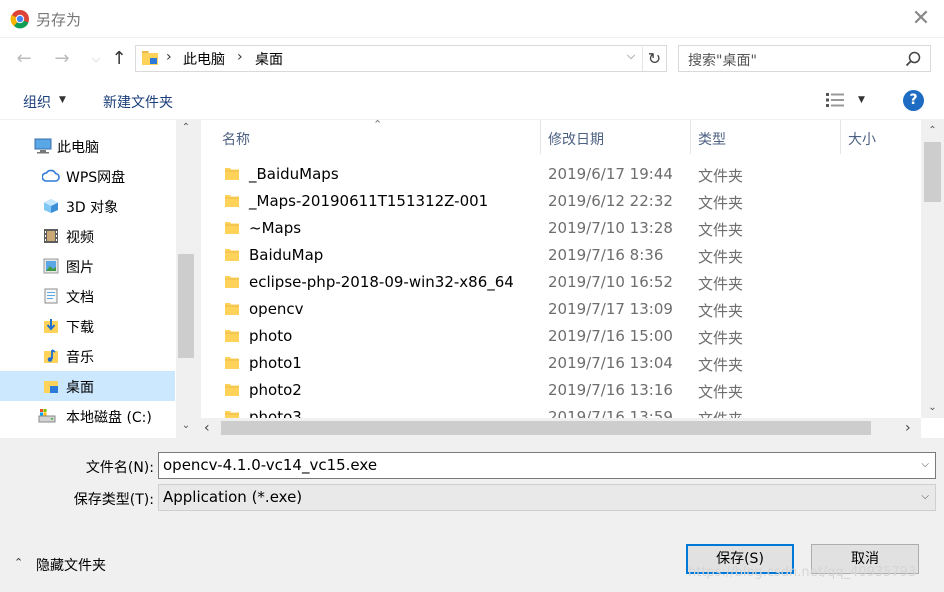 The width and height of the screenshot is (944, 592). What do you see at coordinates (71, 565) in the screenshot?
I see `hide-folders-toggle: 隐藏文件夹` at bounding box center [71, 565].